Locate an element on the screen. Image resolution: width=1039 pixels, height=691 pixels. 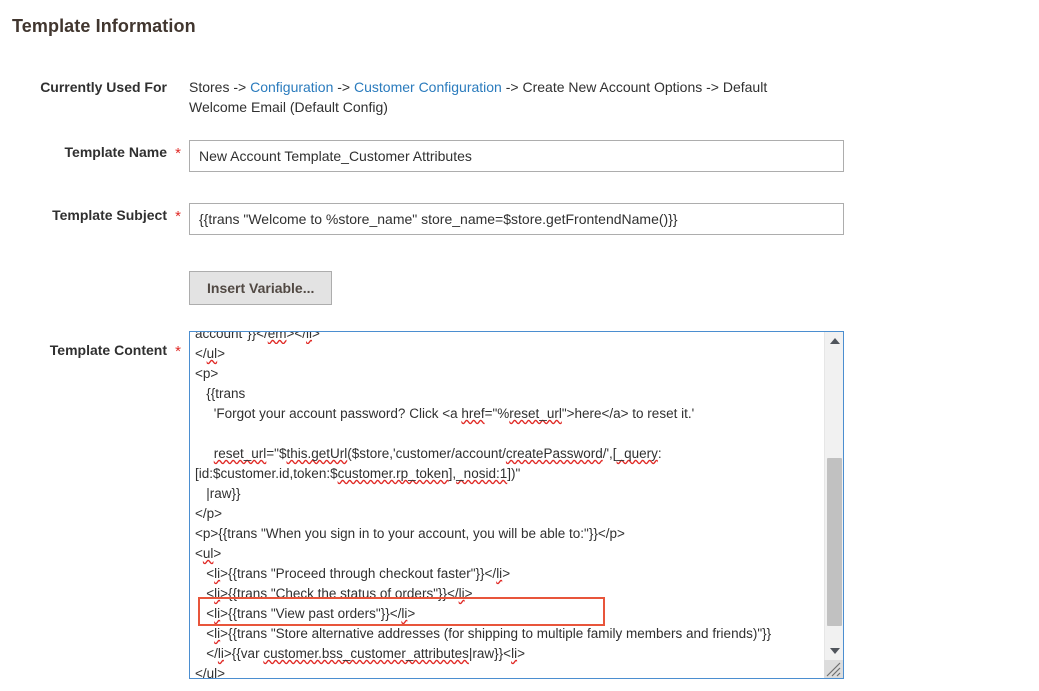
template-content-label: Template Content is located at coordinates (108, 350).